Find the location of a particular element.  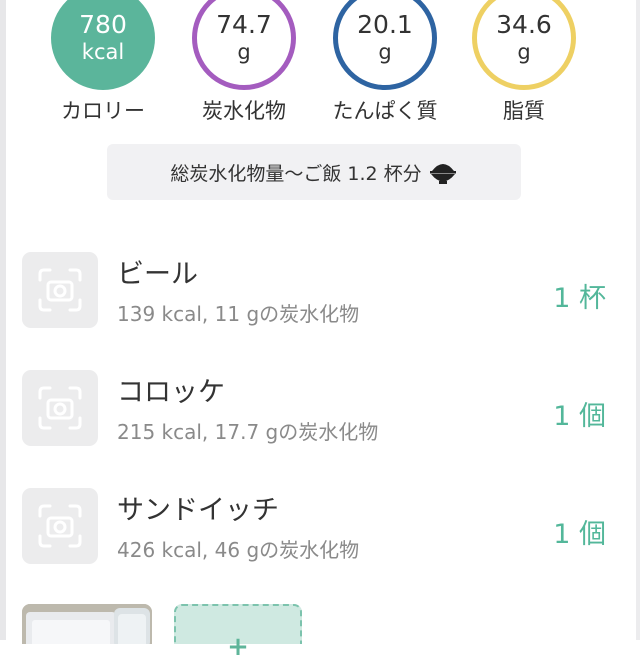

calorie-stat: 780 kcal カロリー is located at coordinates (103, 62).